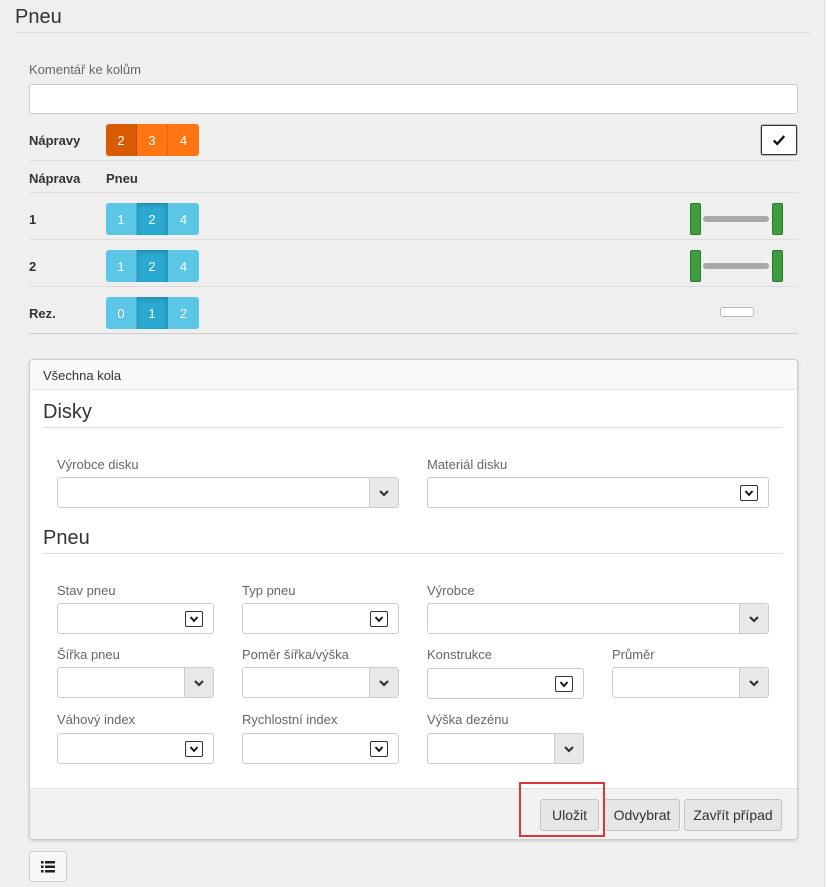  What do you see at coordinates (413, 375) in the screenshot?
I see `panel-header: Všechna kola` at bounding box center [413, 375].